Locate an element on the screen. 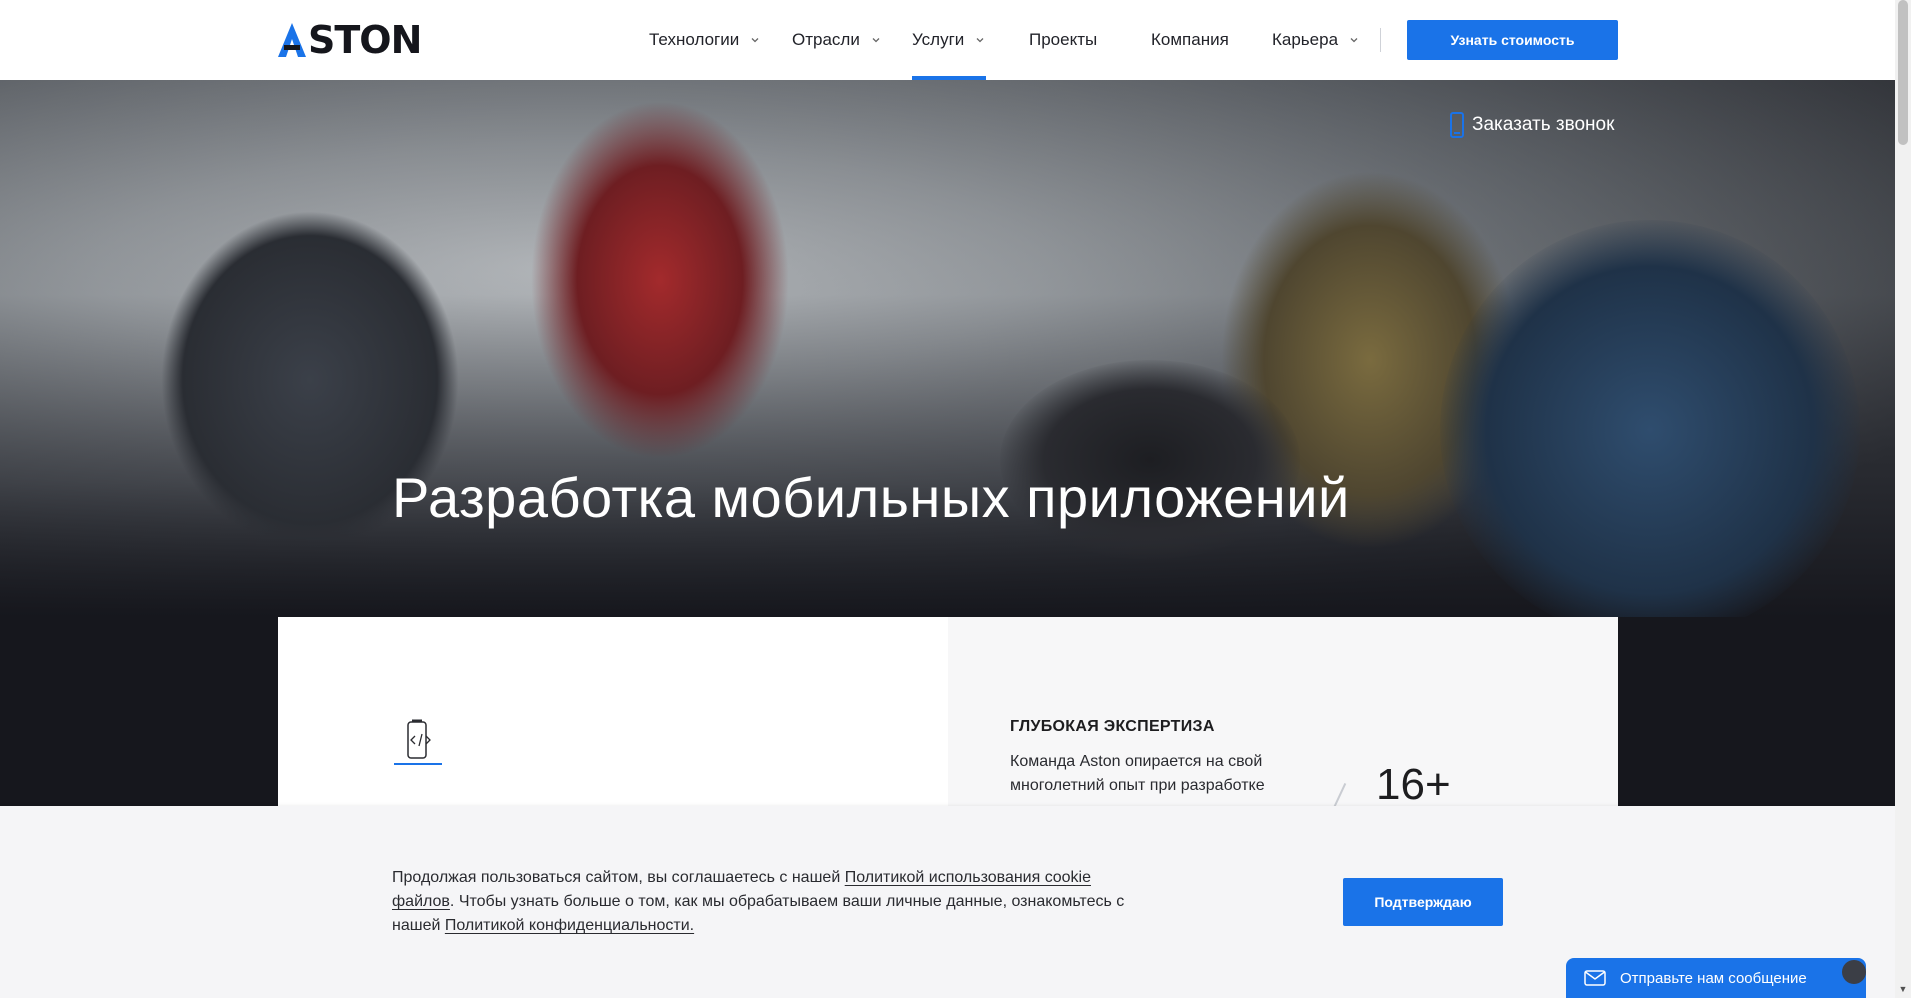  nav-item-services: Услуги is located at coordinates (949, 40).